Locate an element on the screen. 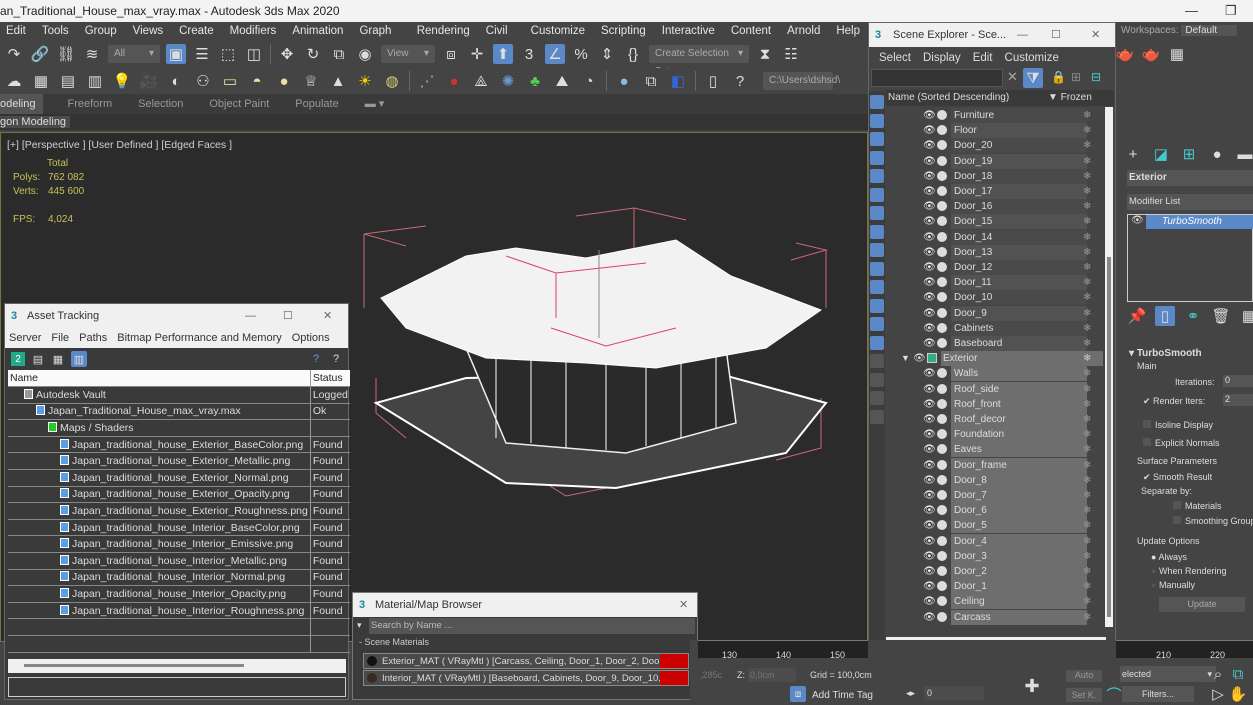 The height and width of the screenshot is (705, 1253). scene-item-name: Roof_decor is located at coordinates (1019, 419).